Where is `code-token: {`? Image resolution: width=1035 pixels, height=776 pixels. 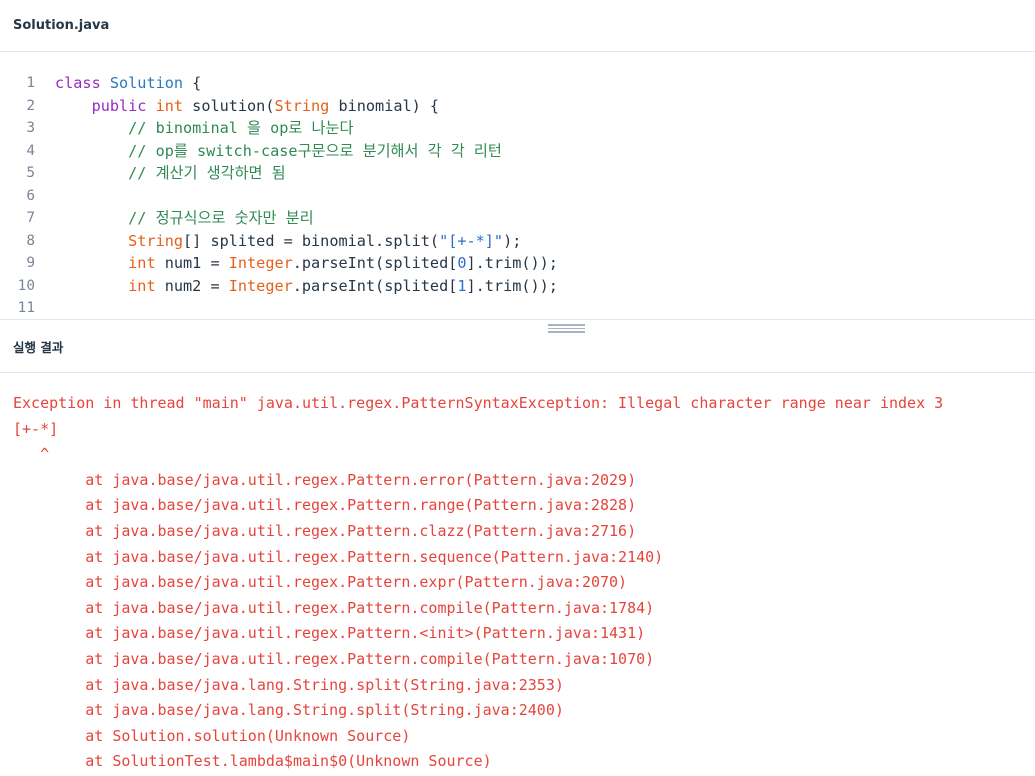 code-token: { is located at coordinates (192, 83).